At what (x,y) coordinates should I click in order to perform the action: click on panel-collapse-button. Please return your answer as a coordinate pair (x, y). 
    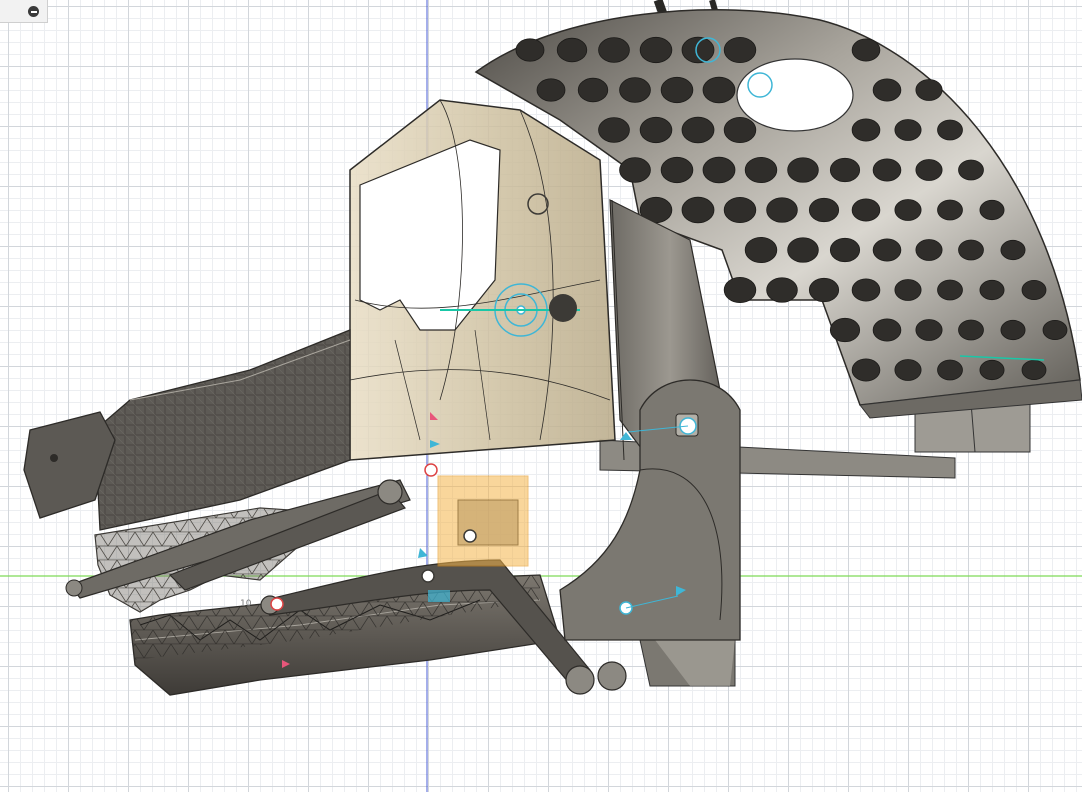
    Looking at the image, I should click on (24, 11).